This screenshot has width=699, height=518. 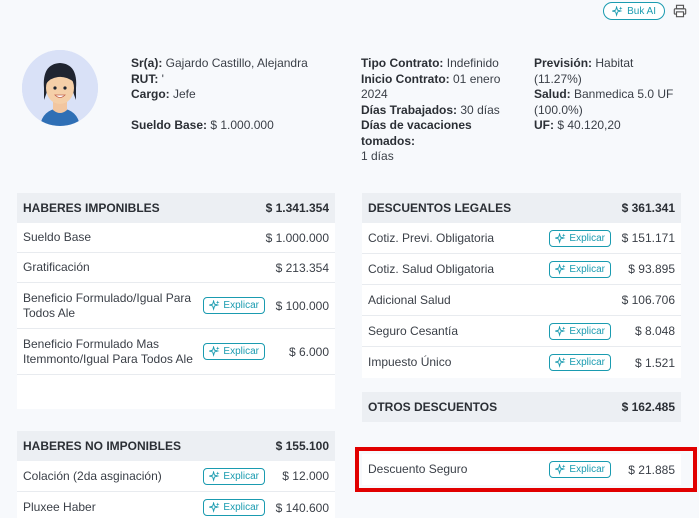 I want to click on table-title: OTROS DESCUENTOS, so click(x=433, y=407).